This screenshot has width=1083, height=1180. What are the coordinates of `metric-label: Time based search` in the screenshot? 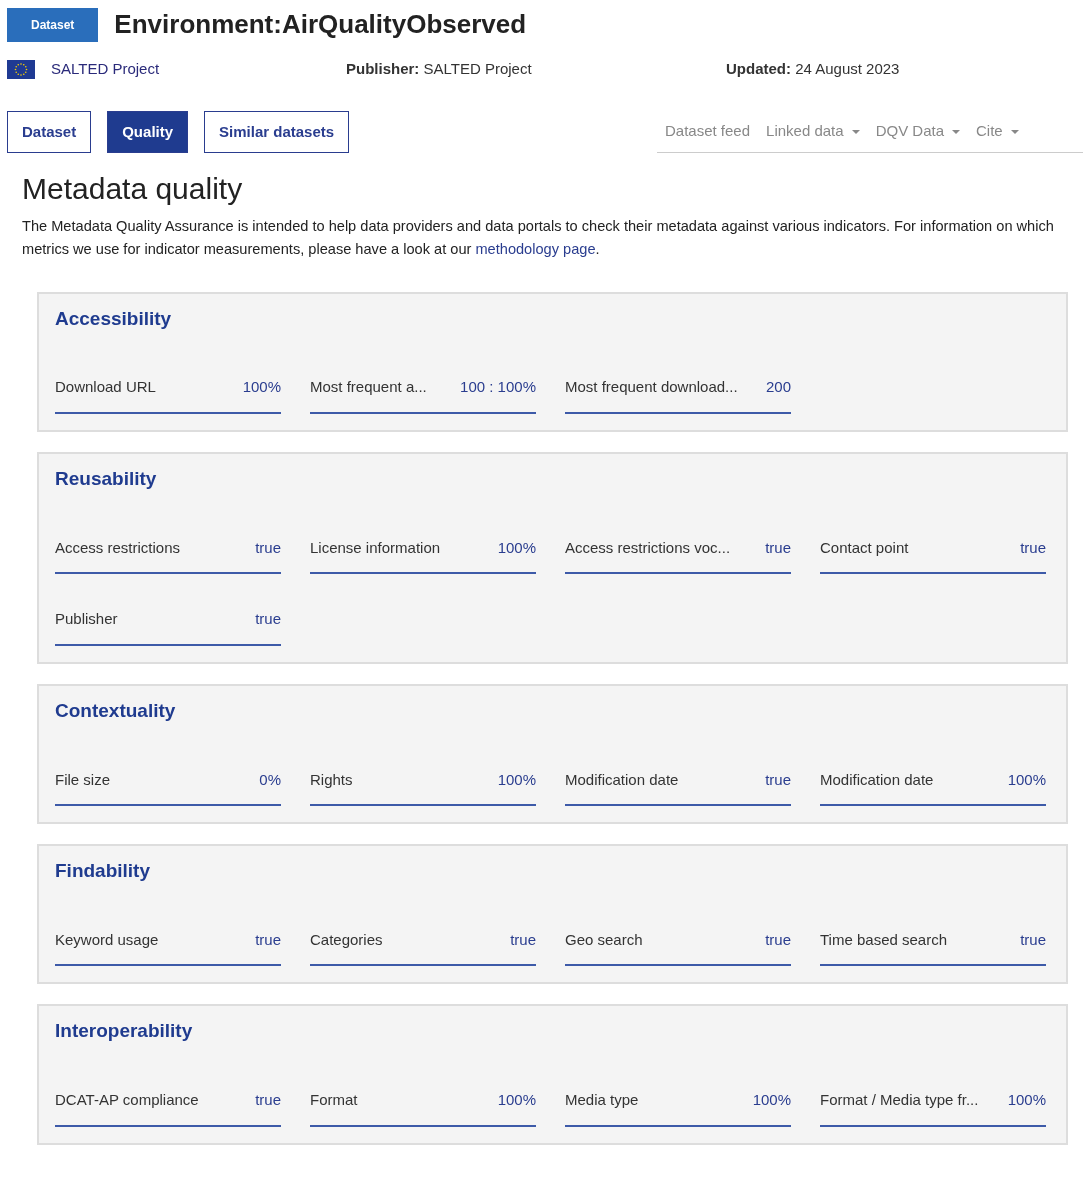 It's located at (883, 939).